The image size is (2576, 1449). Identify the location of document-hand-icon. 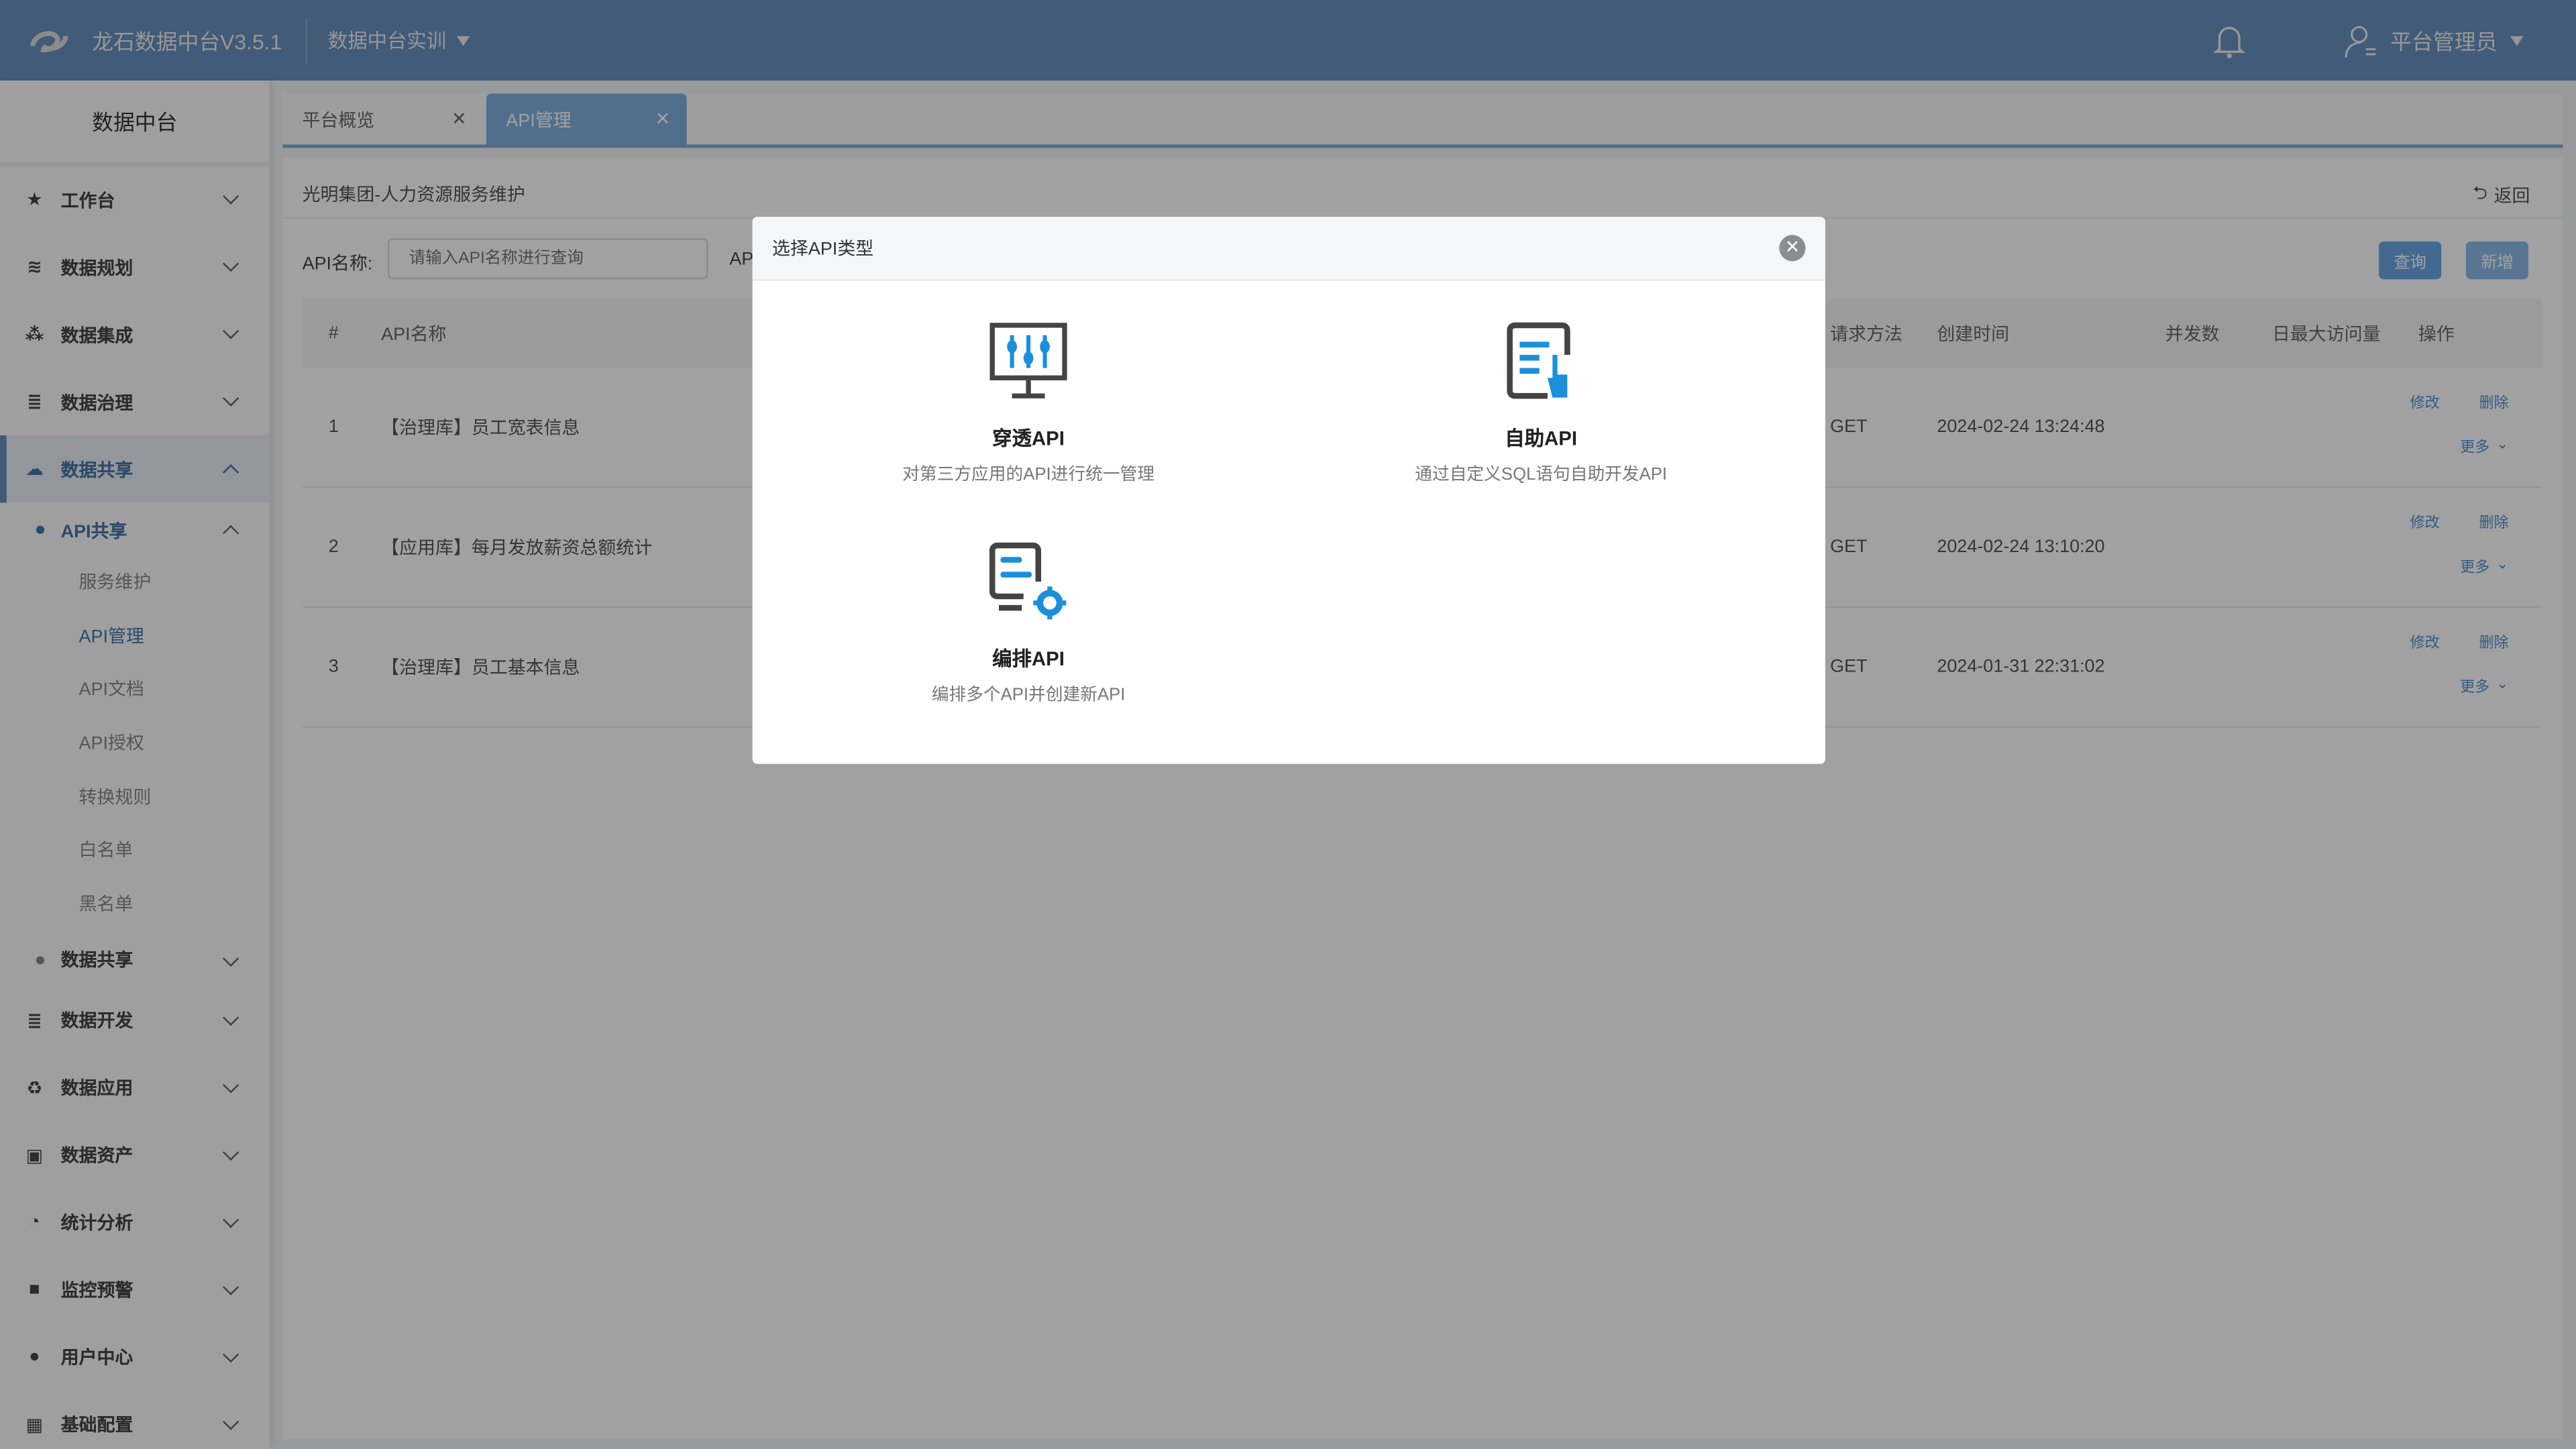
(1538, 360).